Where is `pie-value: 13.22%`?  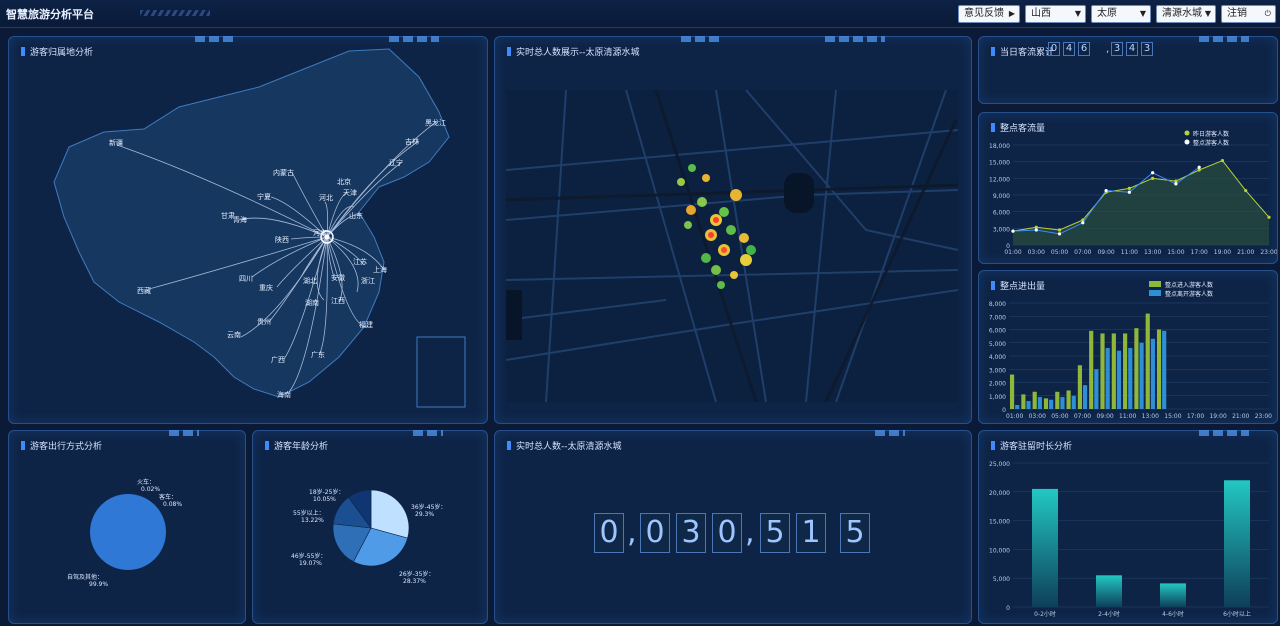 pie-value: 13.22% is located at coordinates (312, 520).